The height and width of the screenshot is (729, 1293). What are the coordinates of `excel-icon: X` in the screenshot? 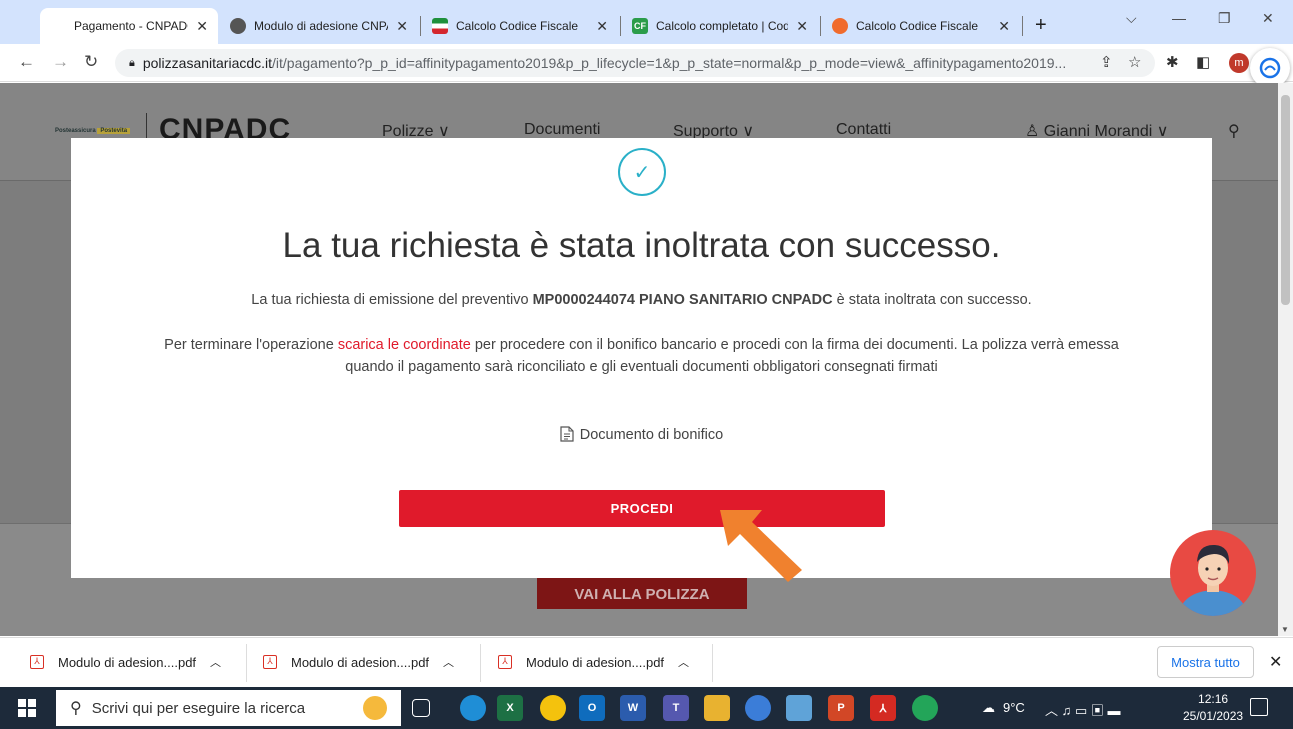 It's located at (510, 708).